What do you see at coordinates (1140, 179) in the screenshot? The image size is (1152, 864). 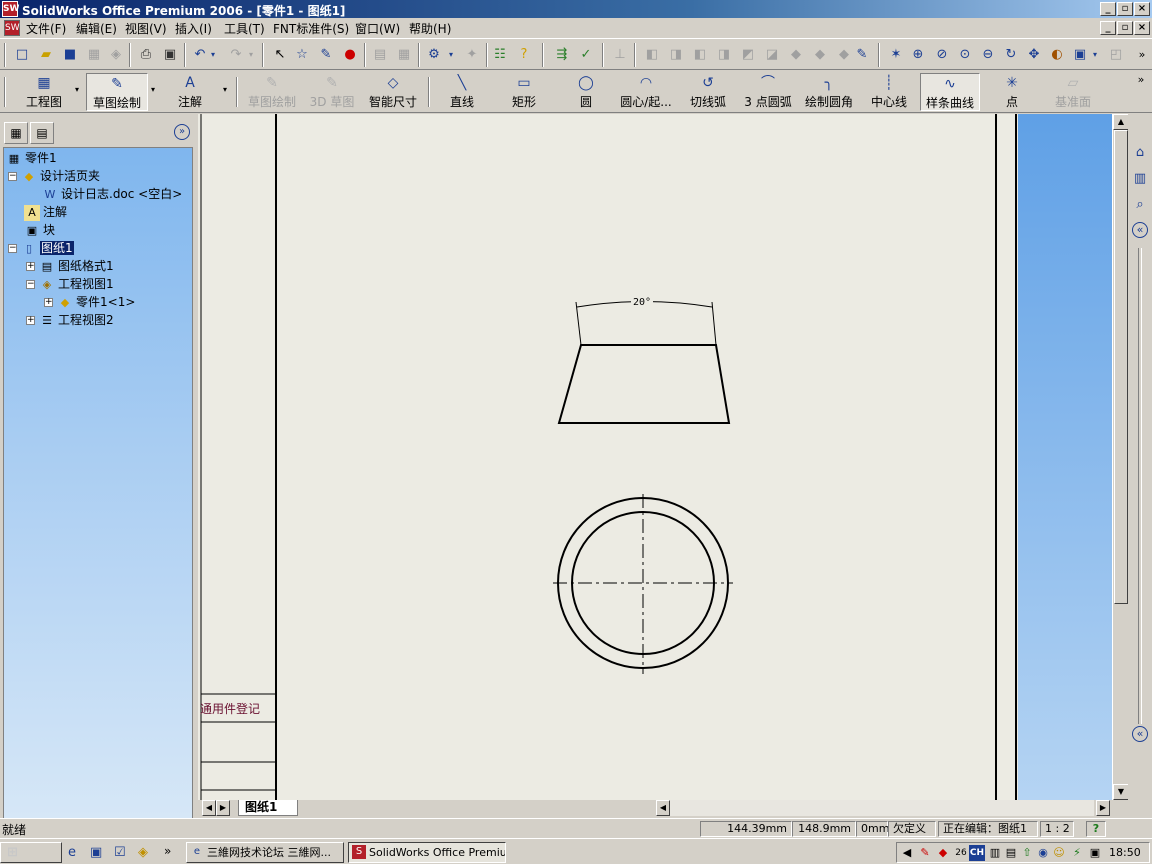 I see `library-icon: ▥` at bounding box center [1140, 179].